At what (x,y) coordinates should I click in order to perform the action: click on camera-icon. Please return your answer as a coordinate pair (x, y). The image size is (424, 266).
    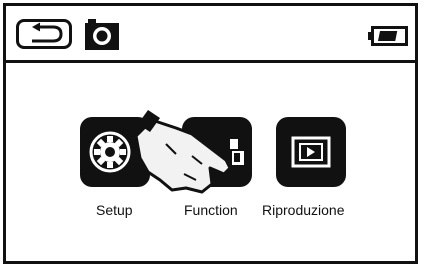
    Looking at the image, I should click on (102, 34).